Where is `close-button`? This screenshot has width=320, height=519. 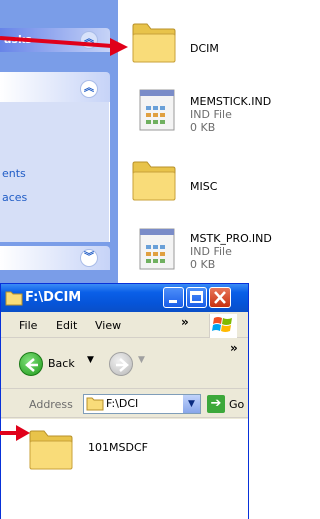
close-button is located at coordinates (220, 297).